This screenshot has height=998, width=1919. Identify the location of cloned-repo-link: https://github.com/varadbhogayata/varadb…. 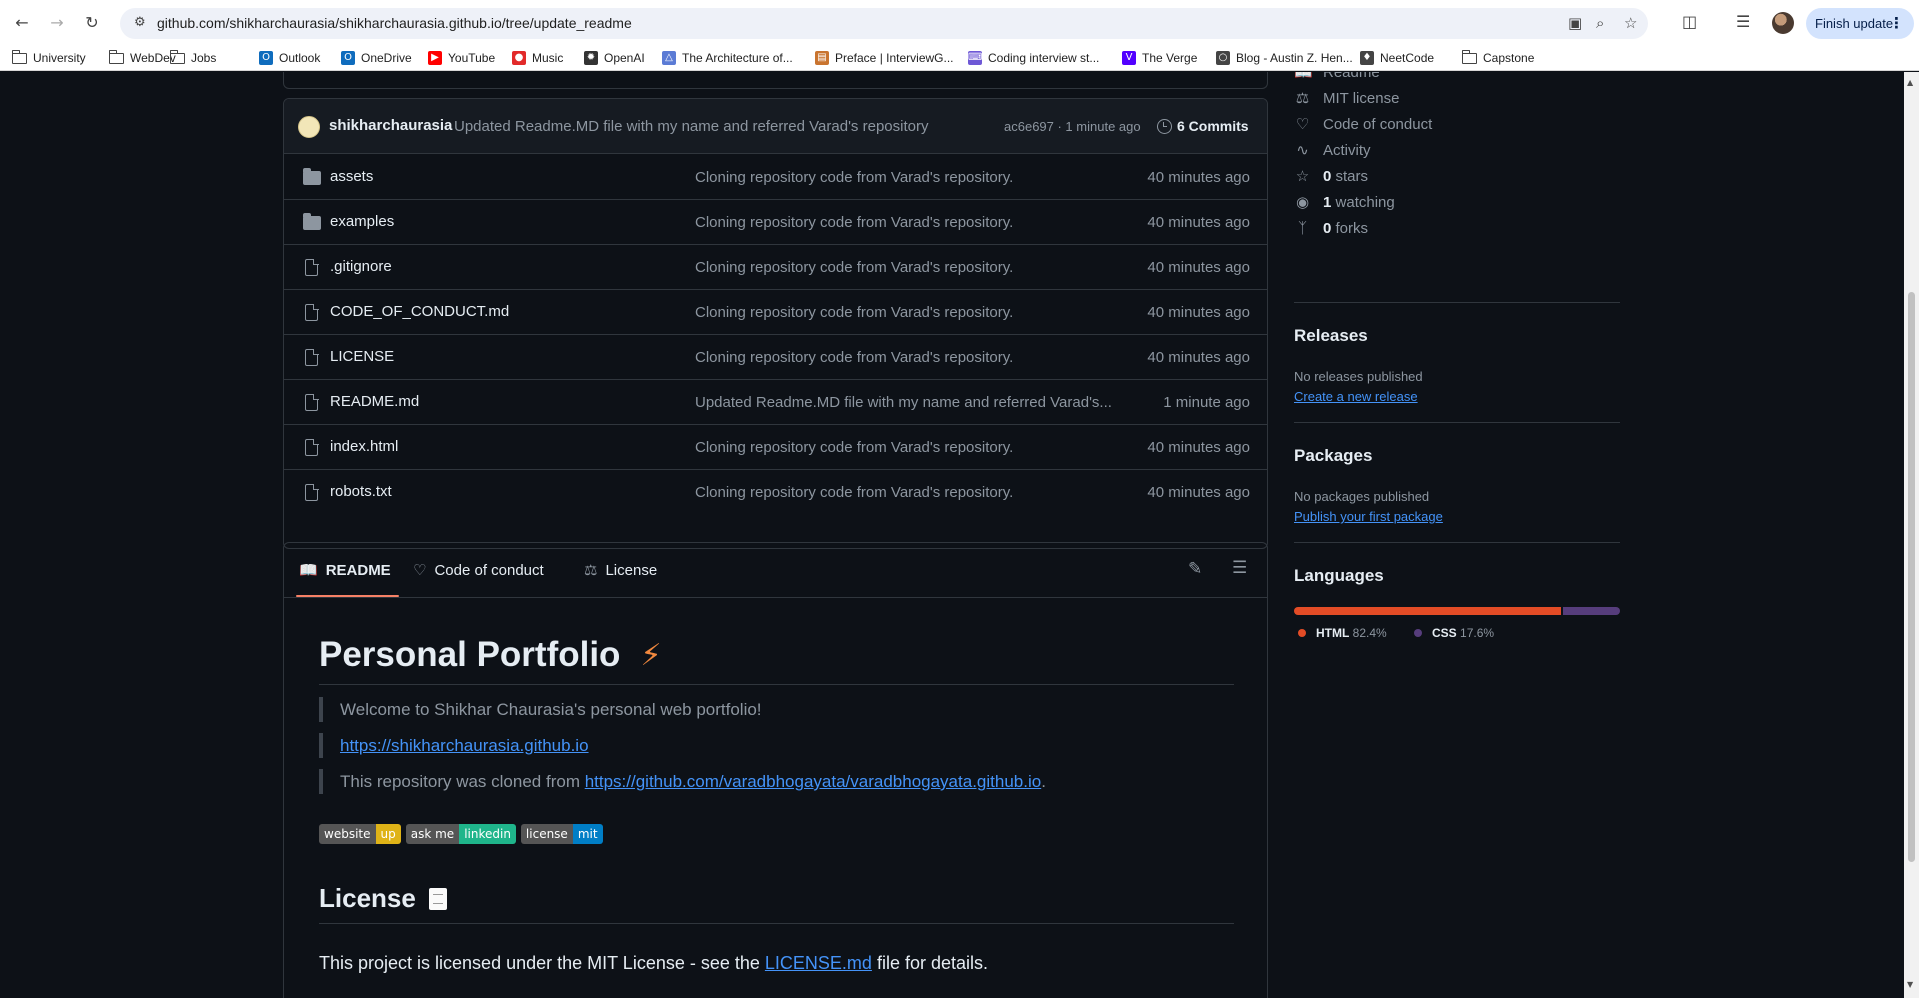
(813, 781).